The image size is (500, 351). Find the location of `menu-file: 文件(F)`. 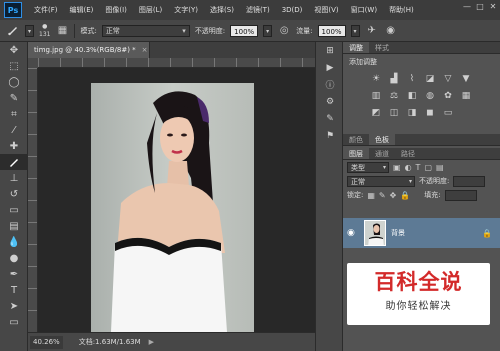

menu-file: 文件(F) is located at coordinates (46, 10).